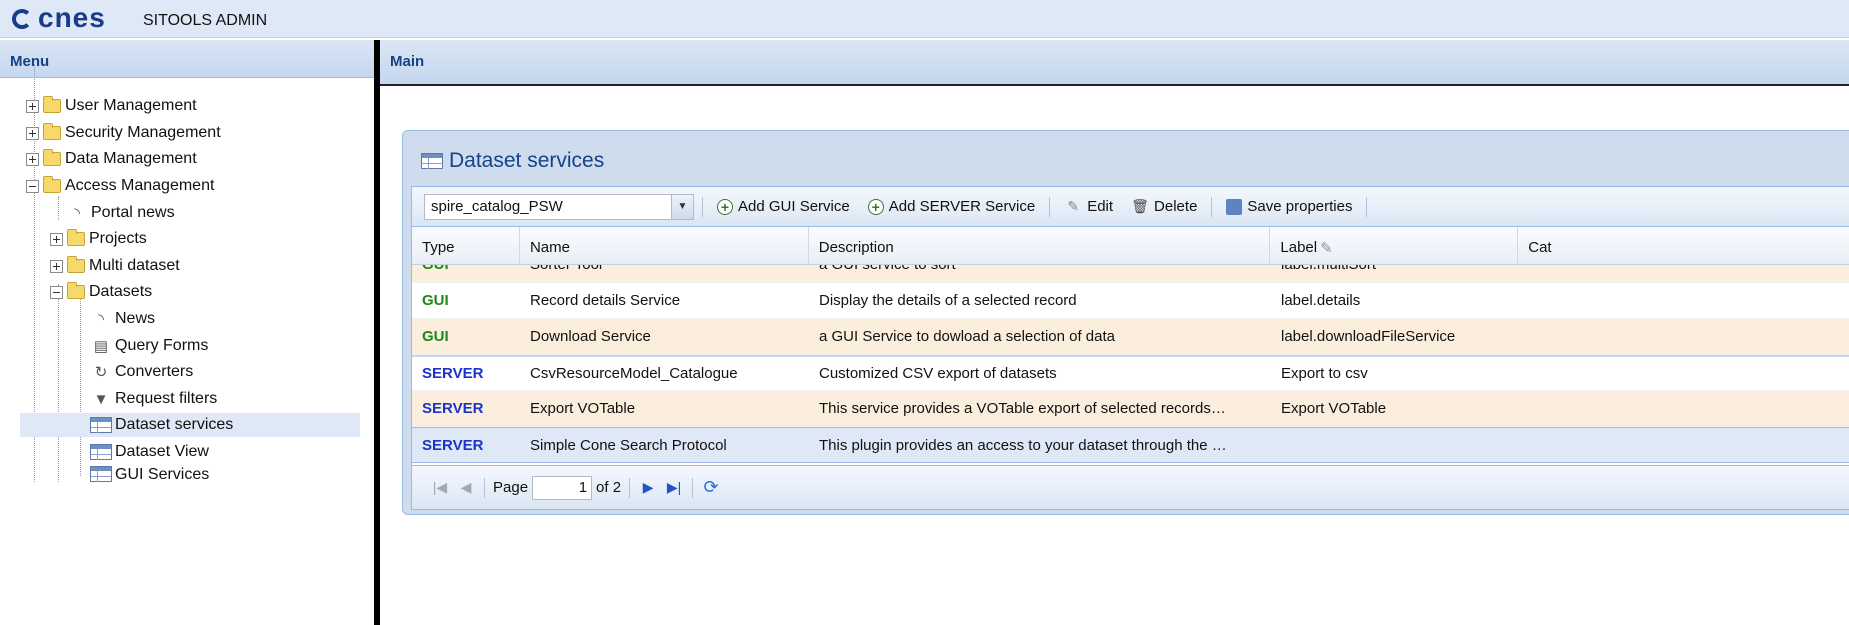 This screenshot has height=625, width=1849. What do you see at coordinates (924, 19) in the screenshot?
I see `top-header: cnes SITOOLS ADMIN` at bounding box center [924, 19].